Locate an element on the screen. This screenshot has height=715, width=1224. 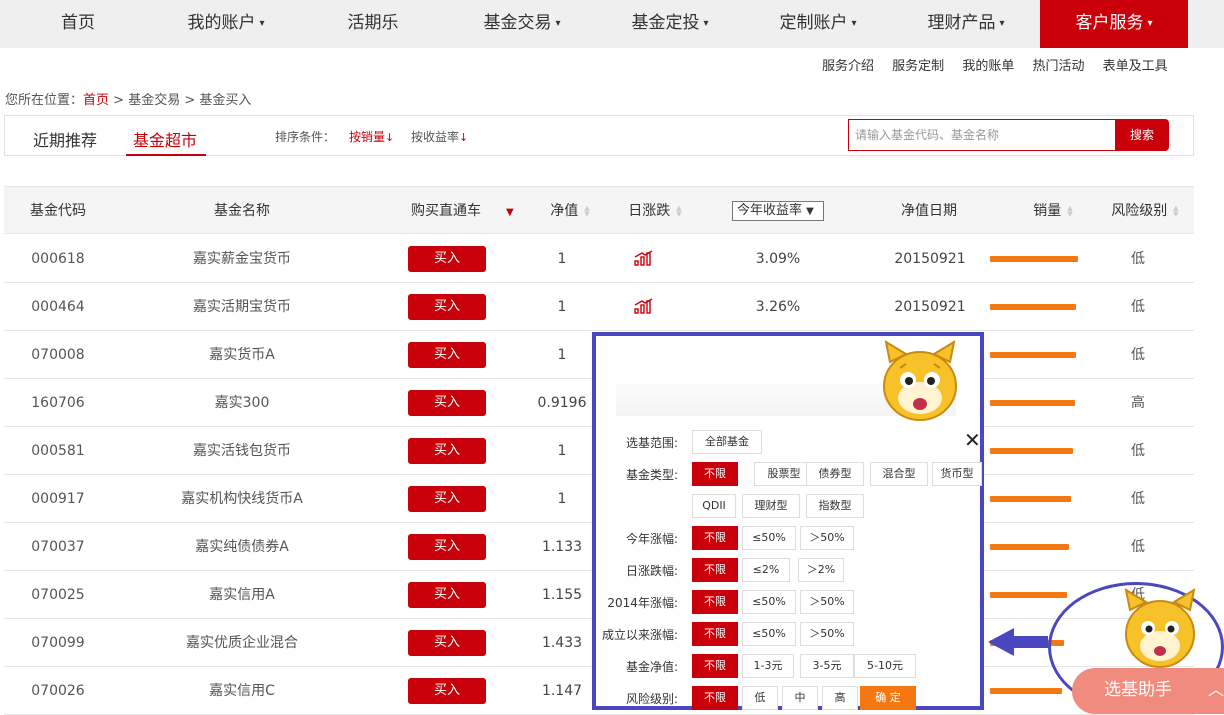
nav-item-custom-account: 定制账户 ▾ is located at coordinates (818, 24).